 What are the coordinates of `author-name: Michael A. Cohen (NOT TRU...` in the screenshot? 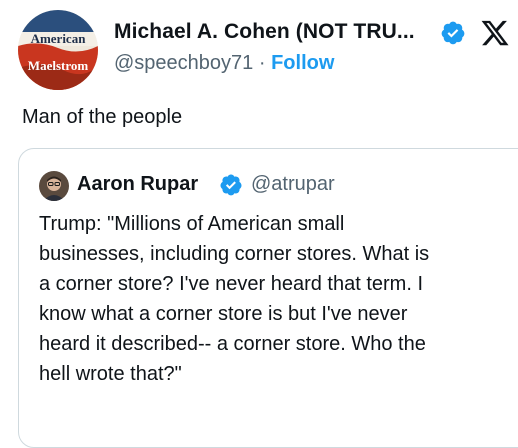 It's located at (264, 32).